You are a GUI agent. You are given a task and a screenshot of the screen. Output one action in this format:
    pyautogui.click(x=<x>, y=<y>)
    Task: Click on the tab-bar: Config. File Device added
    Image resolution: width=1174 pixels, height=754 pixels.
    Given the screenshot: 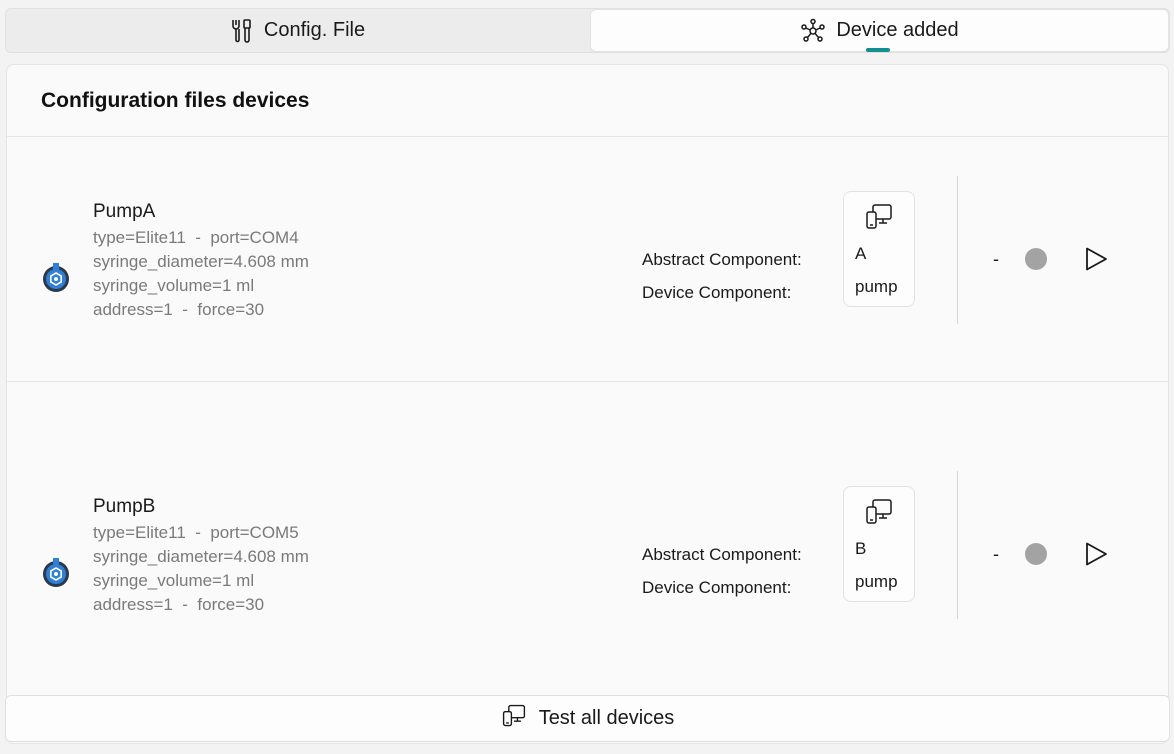 What is the action you would take?
    pyautogui.click(x=587, y=30)
    